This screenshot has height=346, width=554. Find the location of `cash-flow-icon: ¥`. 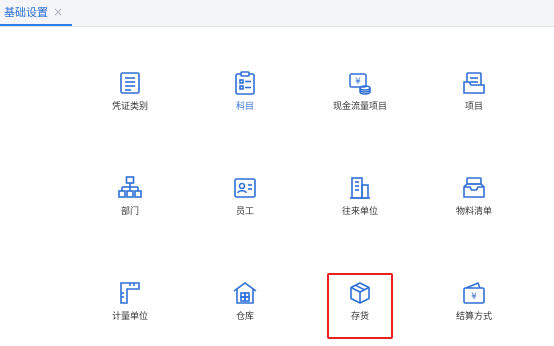

cash-flow-icon: ¥ is located at coordinates (360, 83).